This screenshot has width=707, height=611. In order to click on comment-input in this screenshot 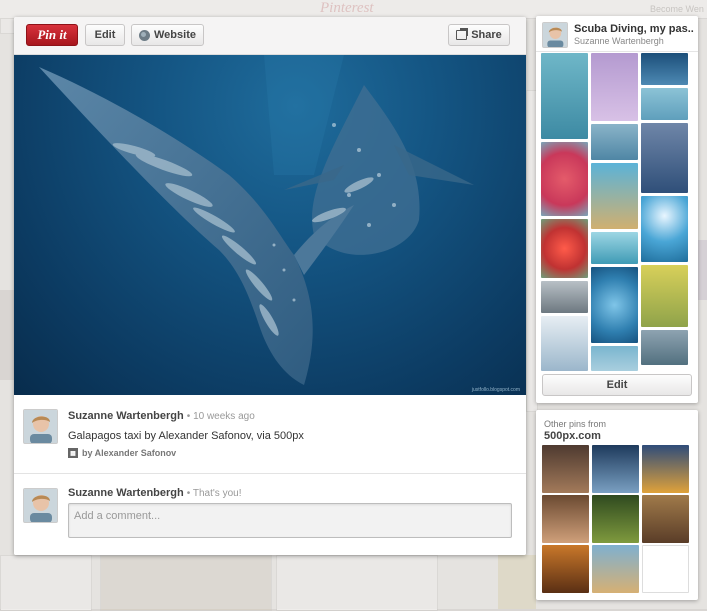, I will do `click(290, 520)`.